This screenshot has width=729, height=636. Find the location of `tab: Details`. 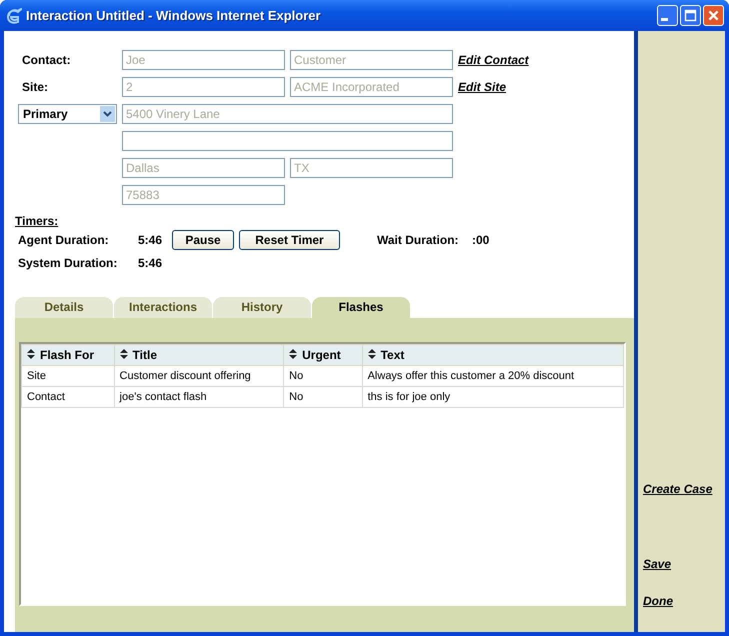

tab: Details is located at coordinates (64, 307).